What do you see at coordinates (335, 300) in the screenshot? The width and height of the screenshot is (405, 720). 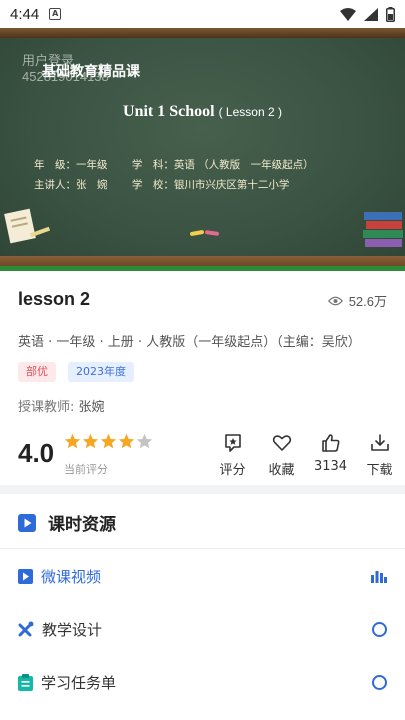 I see `eye-icon` at bounding box center [335, 300].